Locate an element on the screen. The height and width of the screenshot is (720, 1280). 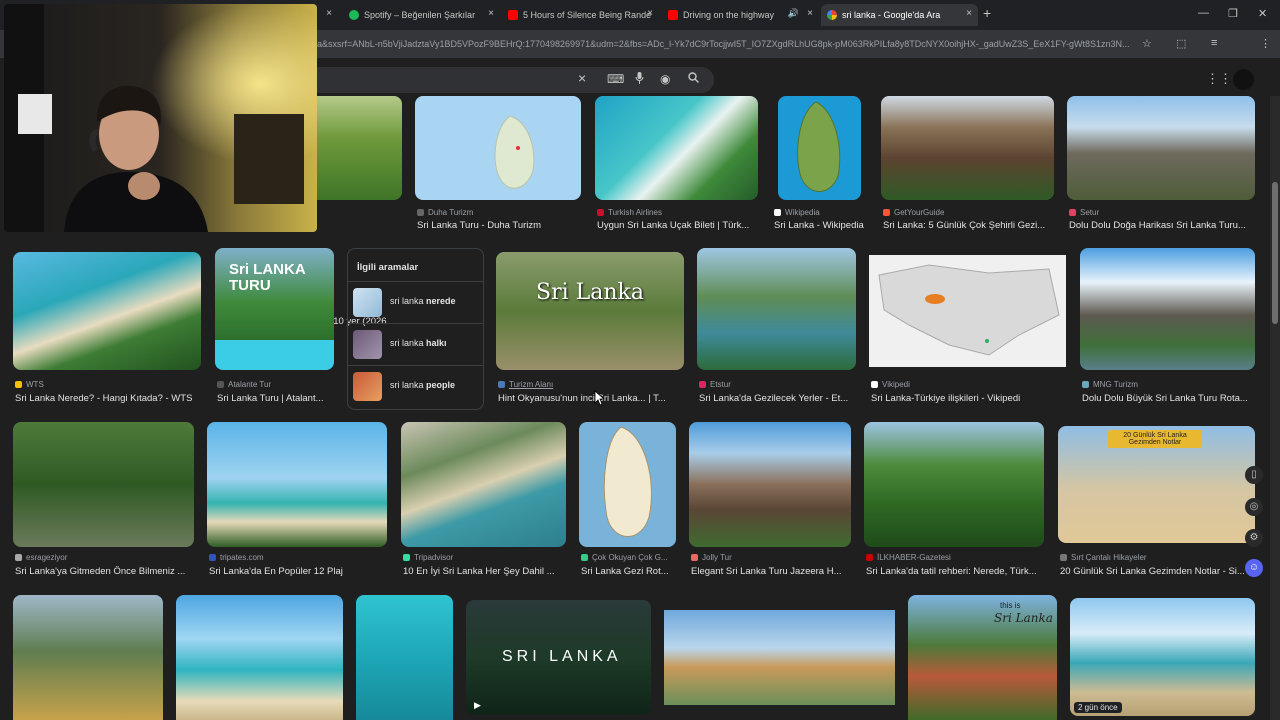
result-title: Sri Lanka'da En Popüler 12 Plaj is located at coordinates (299, 571).